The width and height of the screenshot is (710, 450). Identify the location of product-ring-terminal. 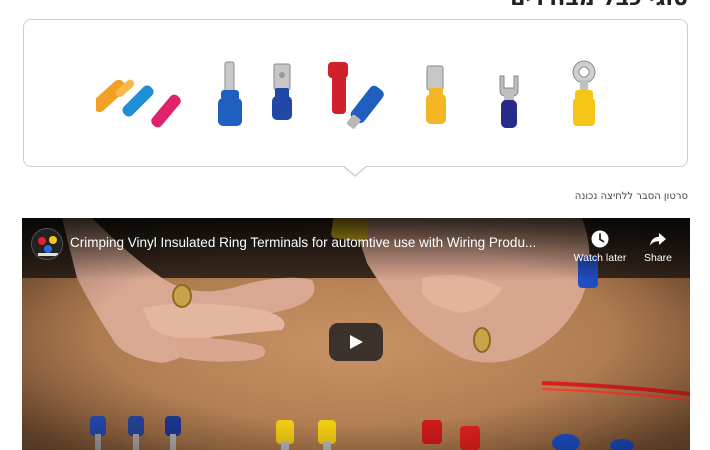
(584, 94).